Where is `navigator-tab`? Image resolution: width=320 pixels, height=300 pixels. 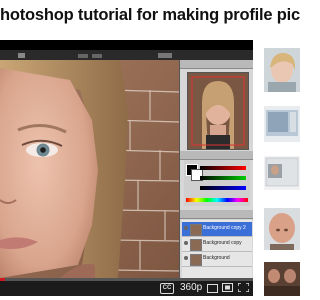 navigator-tab is located at coordinates (216, 64).